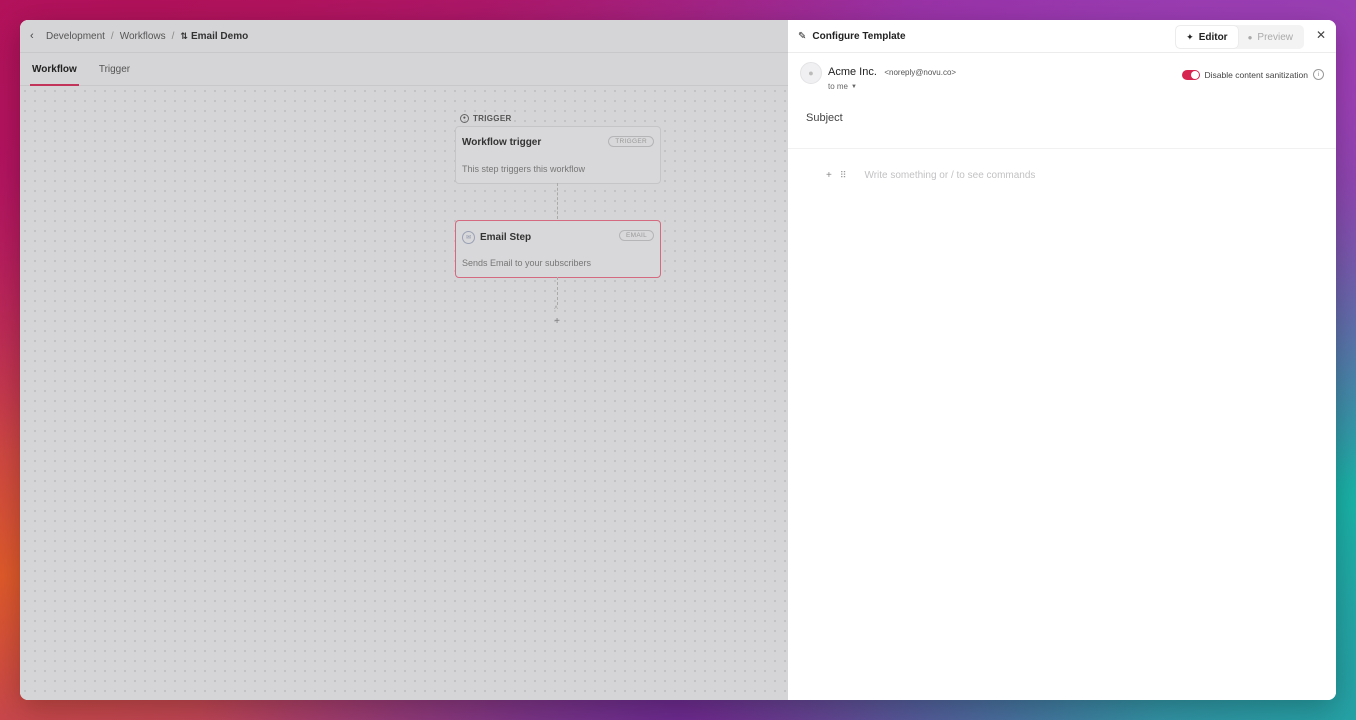 This screenshot has width=1356, height=720. What do you see at coordinates (1213, 37) in the screenshot?
I see `editor-tab-label: Editor` at bounding box center [1213, 37].